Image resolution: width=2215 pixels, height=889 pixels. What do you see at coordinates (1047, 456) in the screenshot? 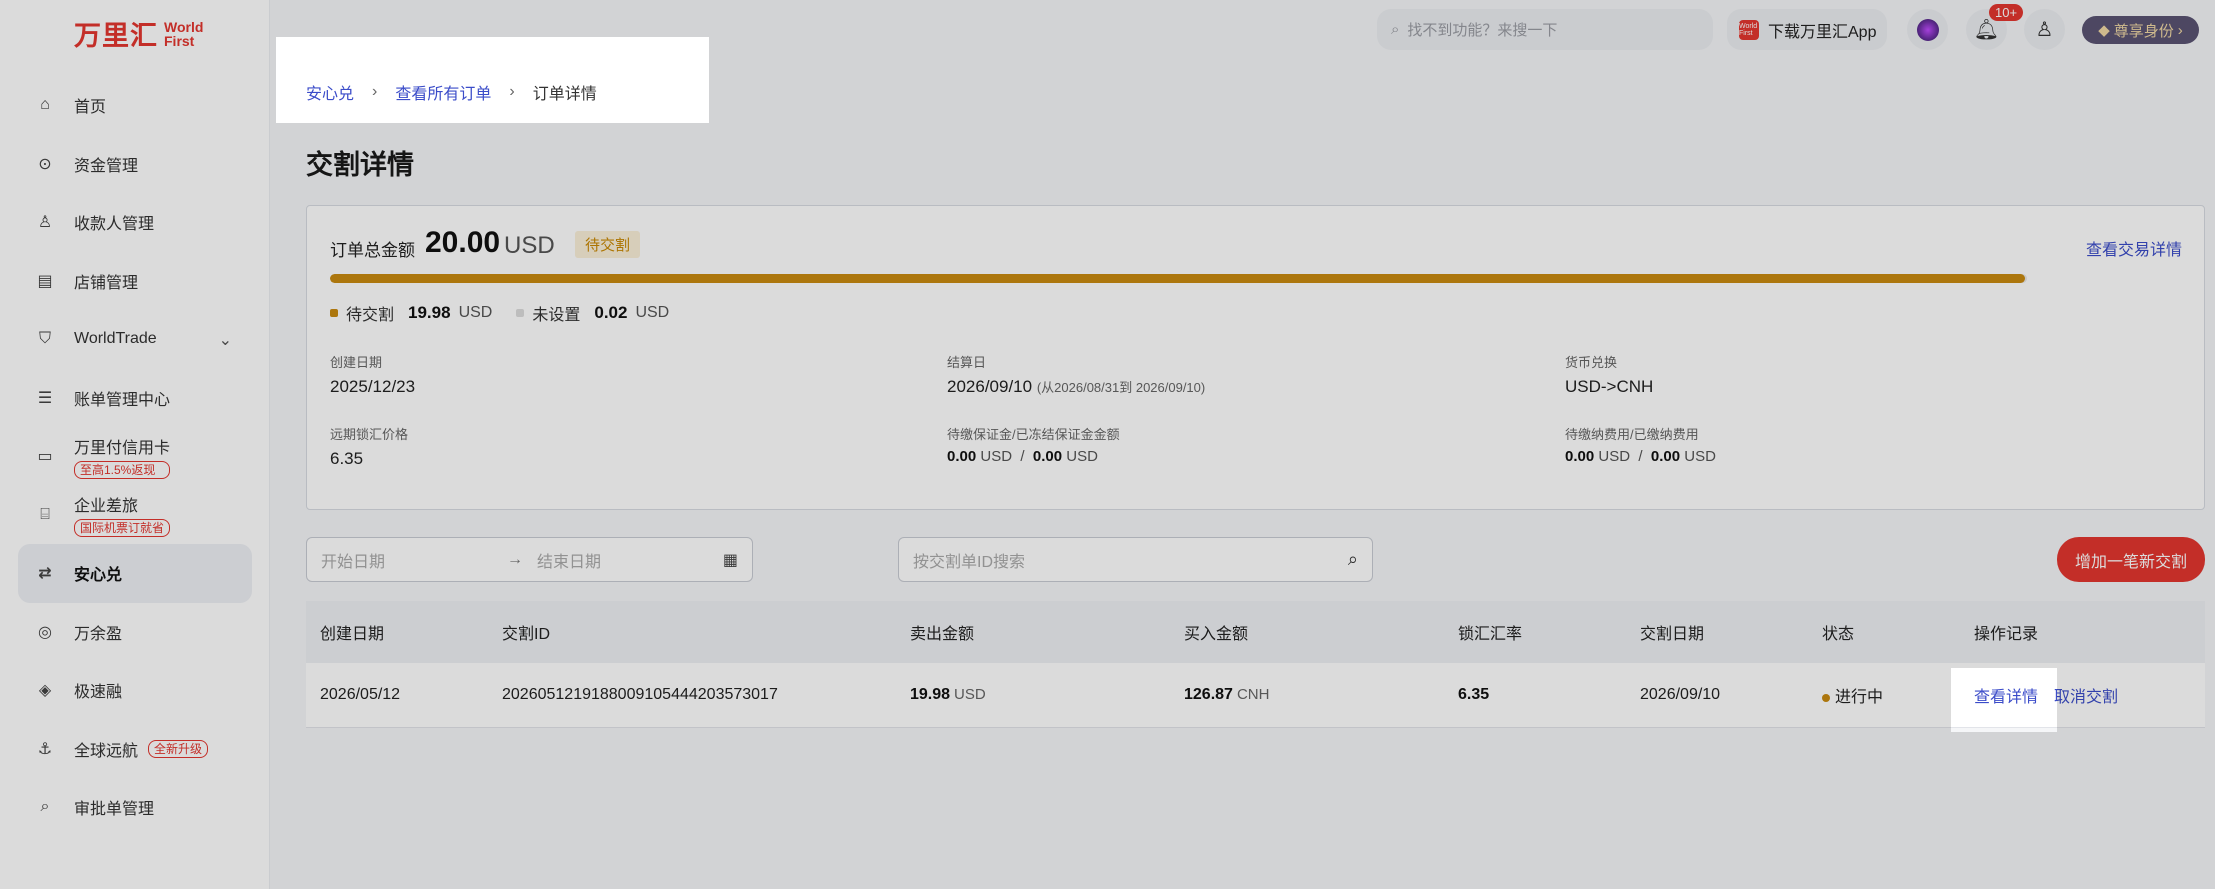
I see `margin-frozen-value: 0.00` at bounding box center [1047, 456].